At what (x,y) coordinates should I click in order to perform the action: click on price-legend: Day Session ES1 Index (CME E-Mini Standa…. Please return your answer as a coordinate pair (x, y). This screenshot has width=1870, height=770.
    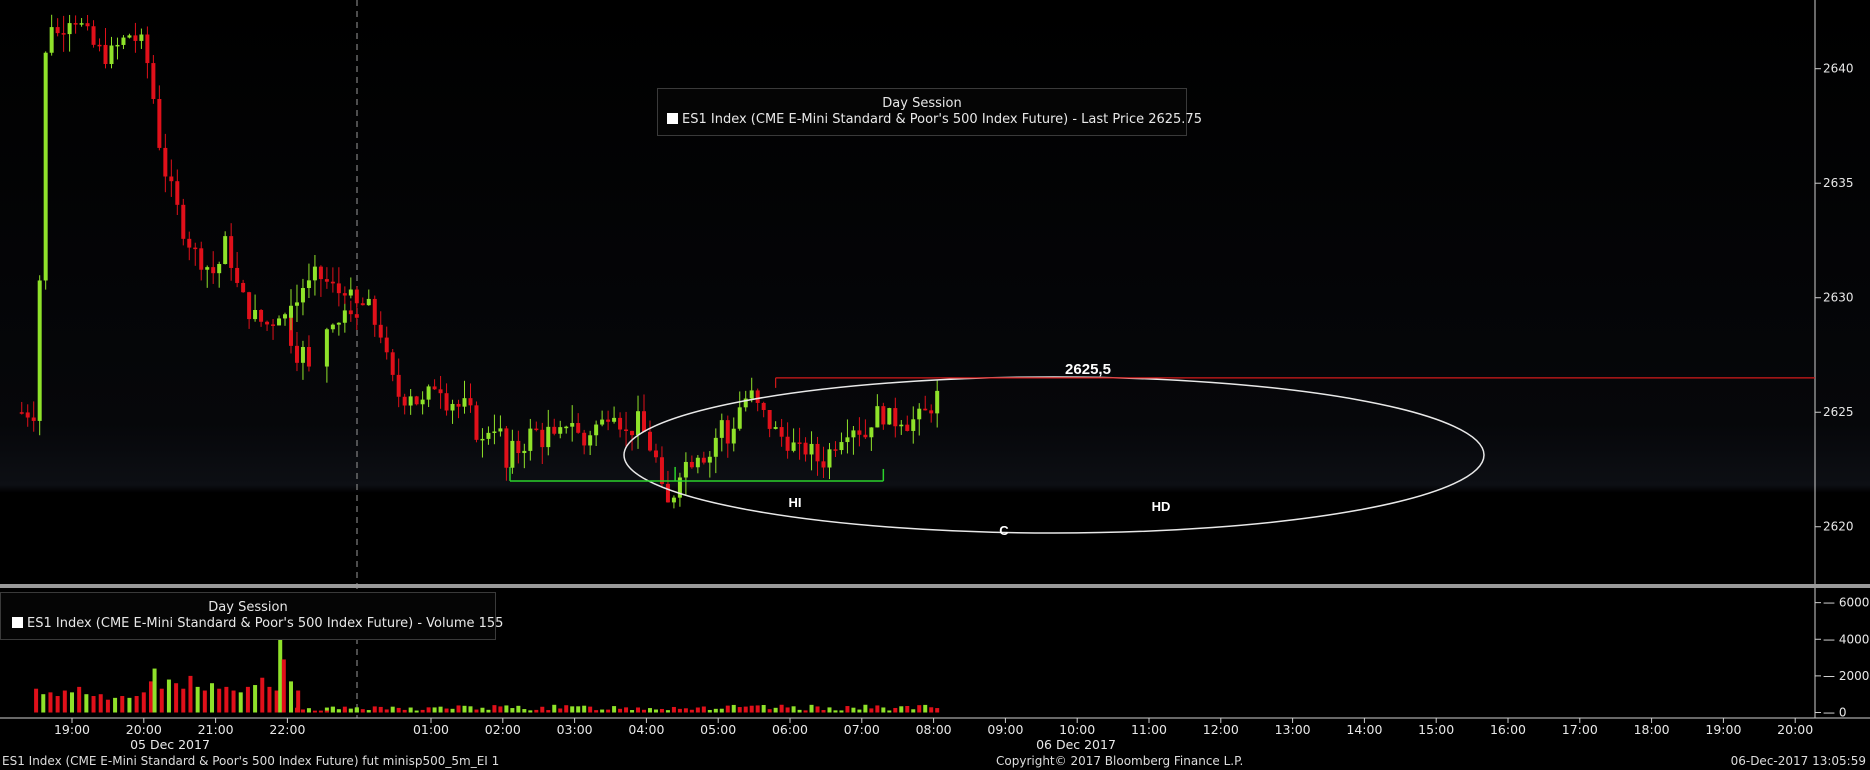
    Looking at the image, I should click on (929, 112).